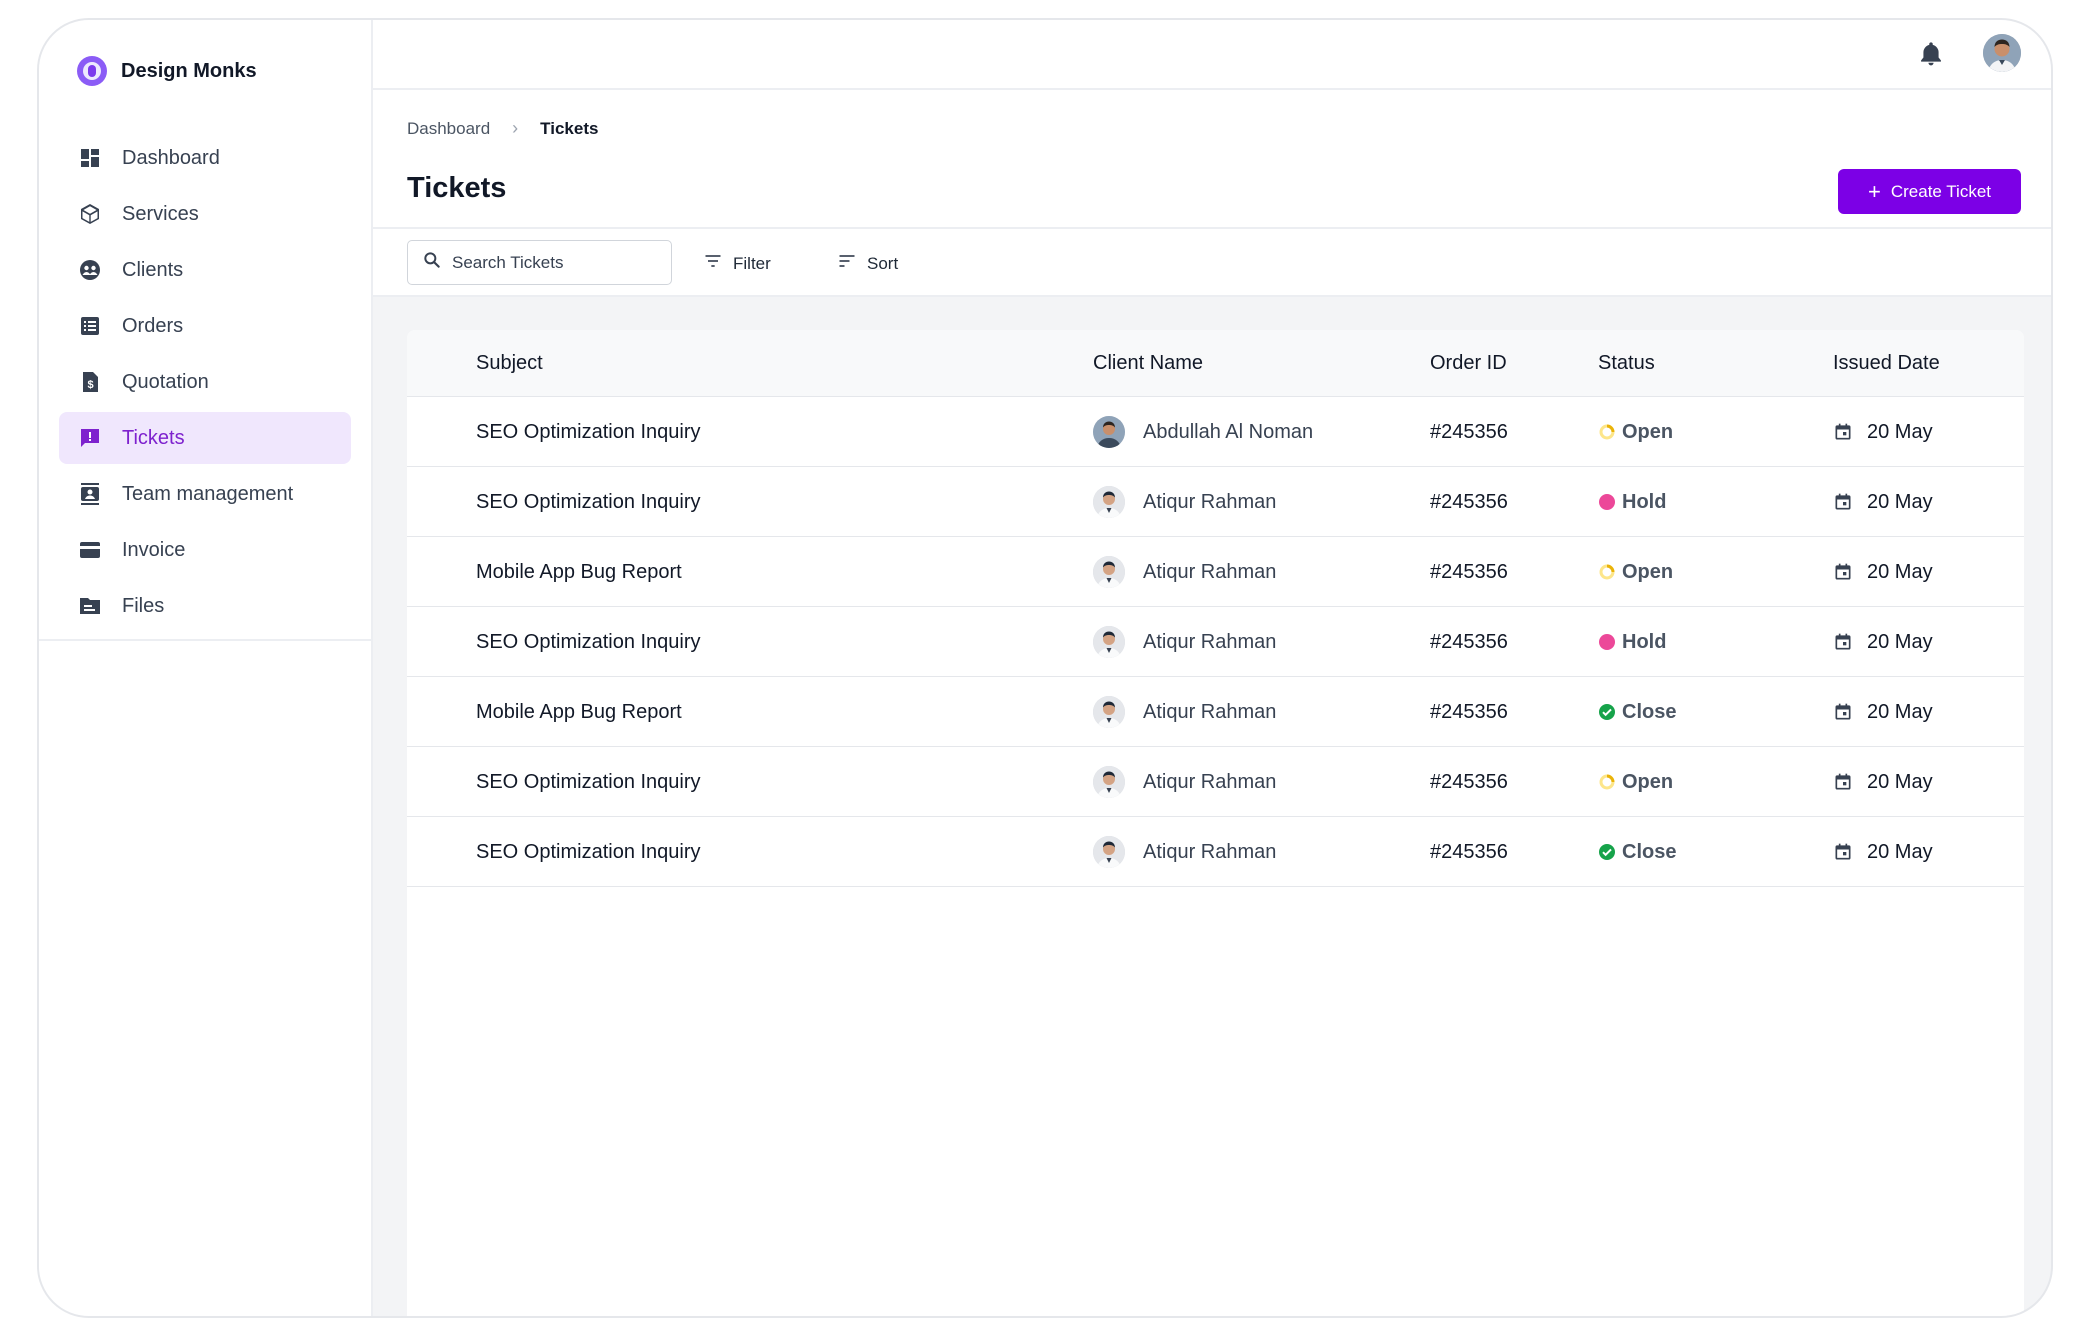  I want to click on ticket-chat-icon, so click(90, 438).